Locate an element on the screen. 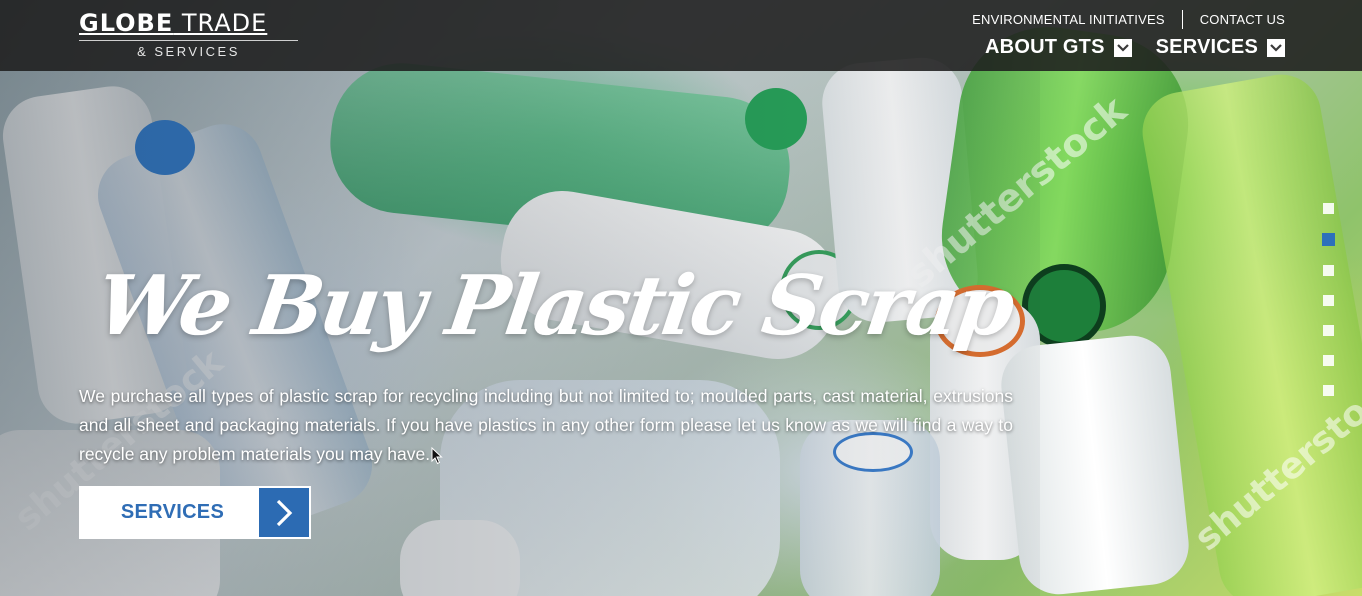 The width and height of the screenshot is (1362, 596). main-nav: ABOUT GTS SERVICES is located at coordinates (1123, 47).